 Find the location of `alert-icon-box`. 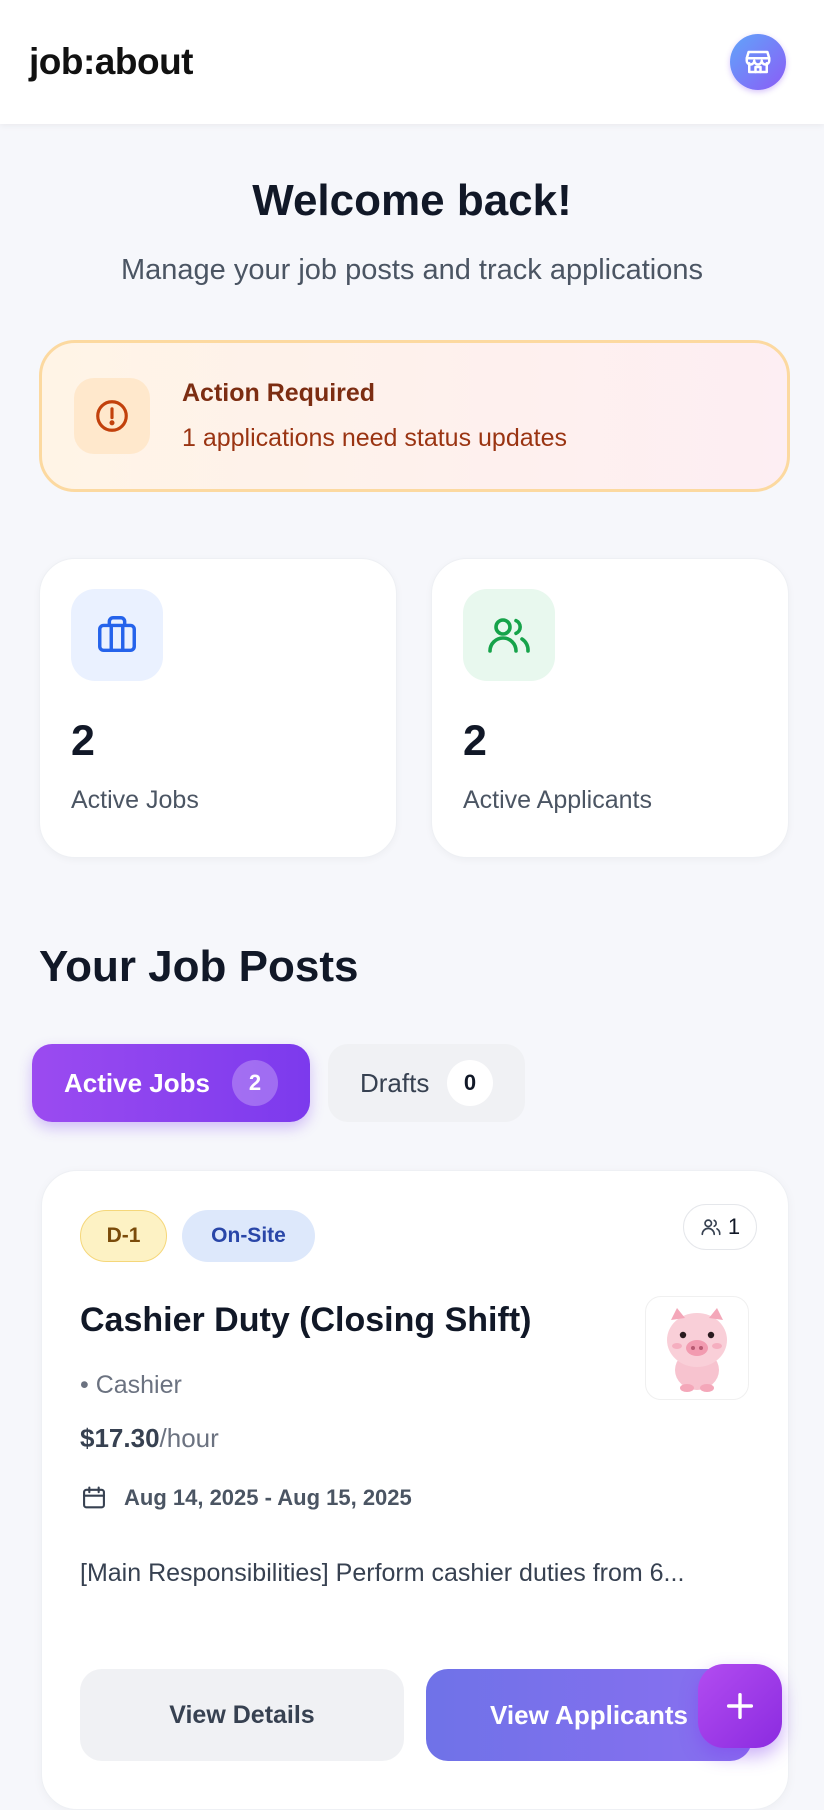

alert-icon-box is located at coordinates (112, 416).